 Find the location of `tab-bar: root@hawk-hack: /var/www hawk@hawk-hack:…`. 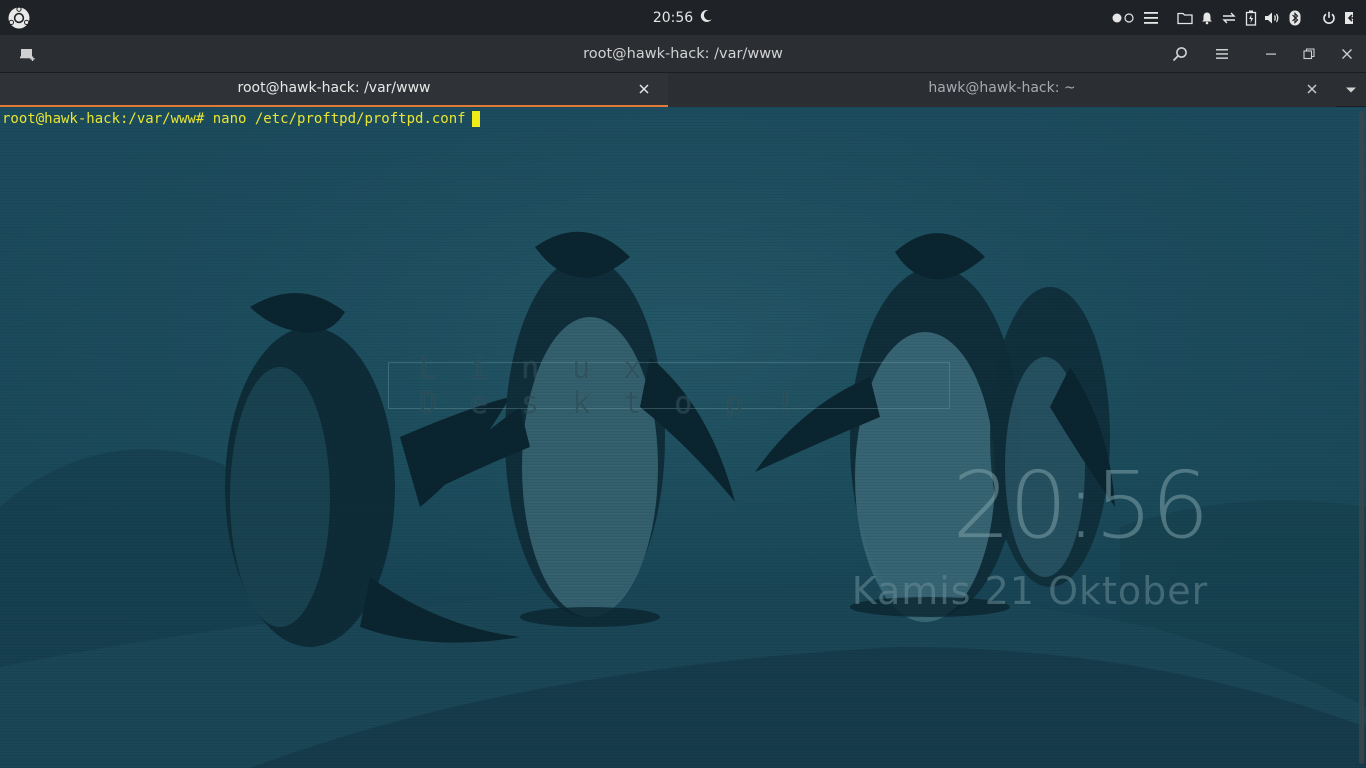

tab-bar: root@hawk-hack: /var/www hawk@hawk-hack:… is located at coordinates (683, 90).